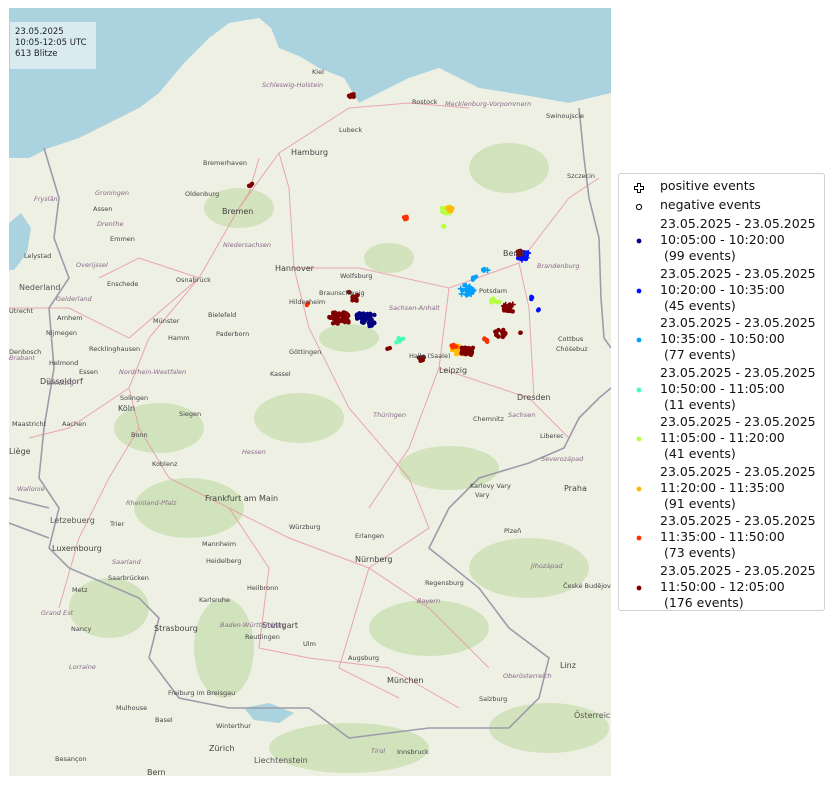  I want to click on city-label: Emmen, so click(122, 239).